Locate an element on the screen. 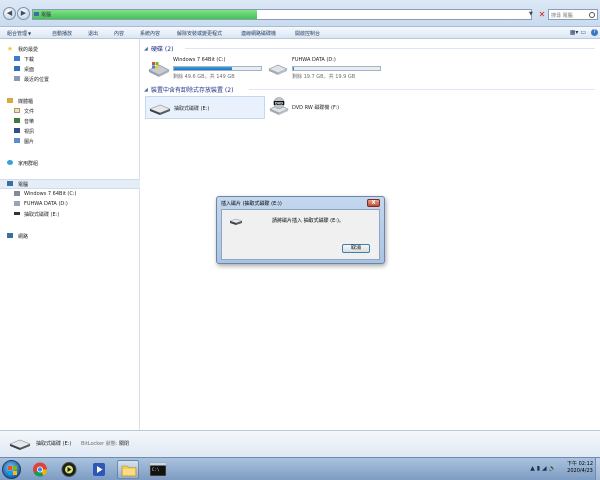 This screenshot has height=480, width=600. nav-desktop: 桌面 is located at coordinates (29, 69).